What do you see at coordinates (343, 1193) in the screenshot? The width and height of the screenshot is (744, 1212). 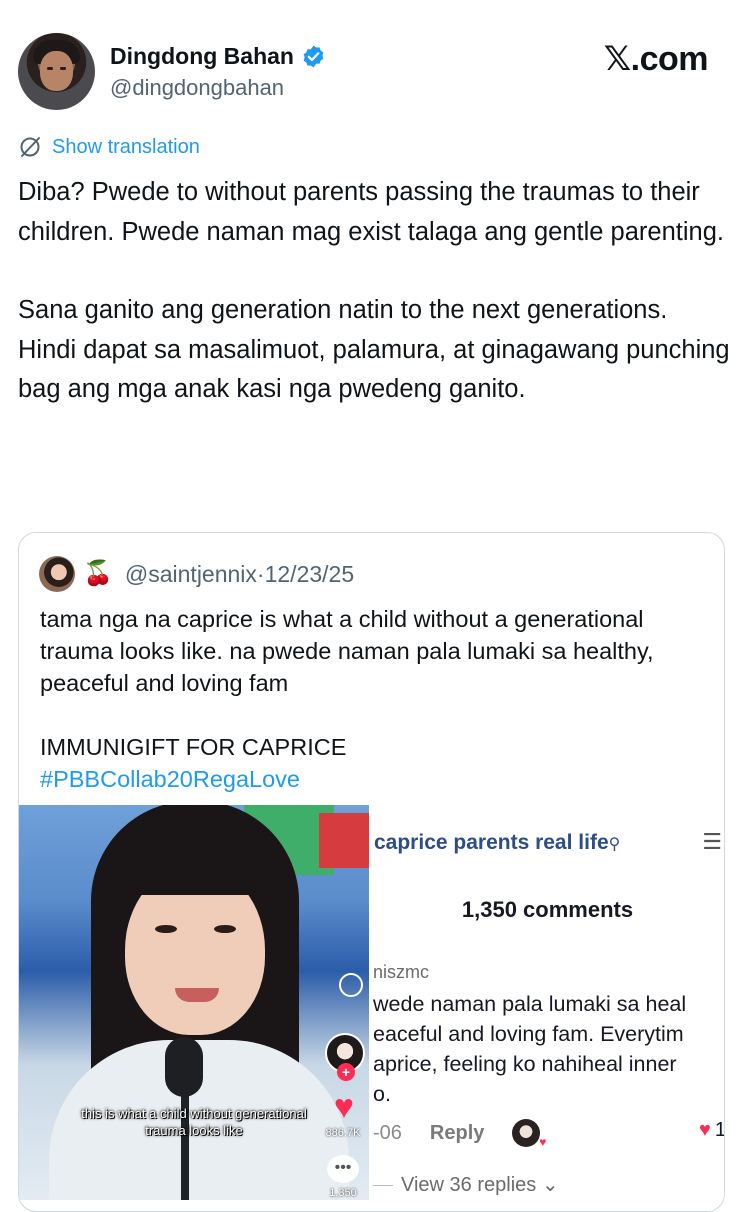 I see `video-comment-count: 1,350` at bounding box center [343, 1193].